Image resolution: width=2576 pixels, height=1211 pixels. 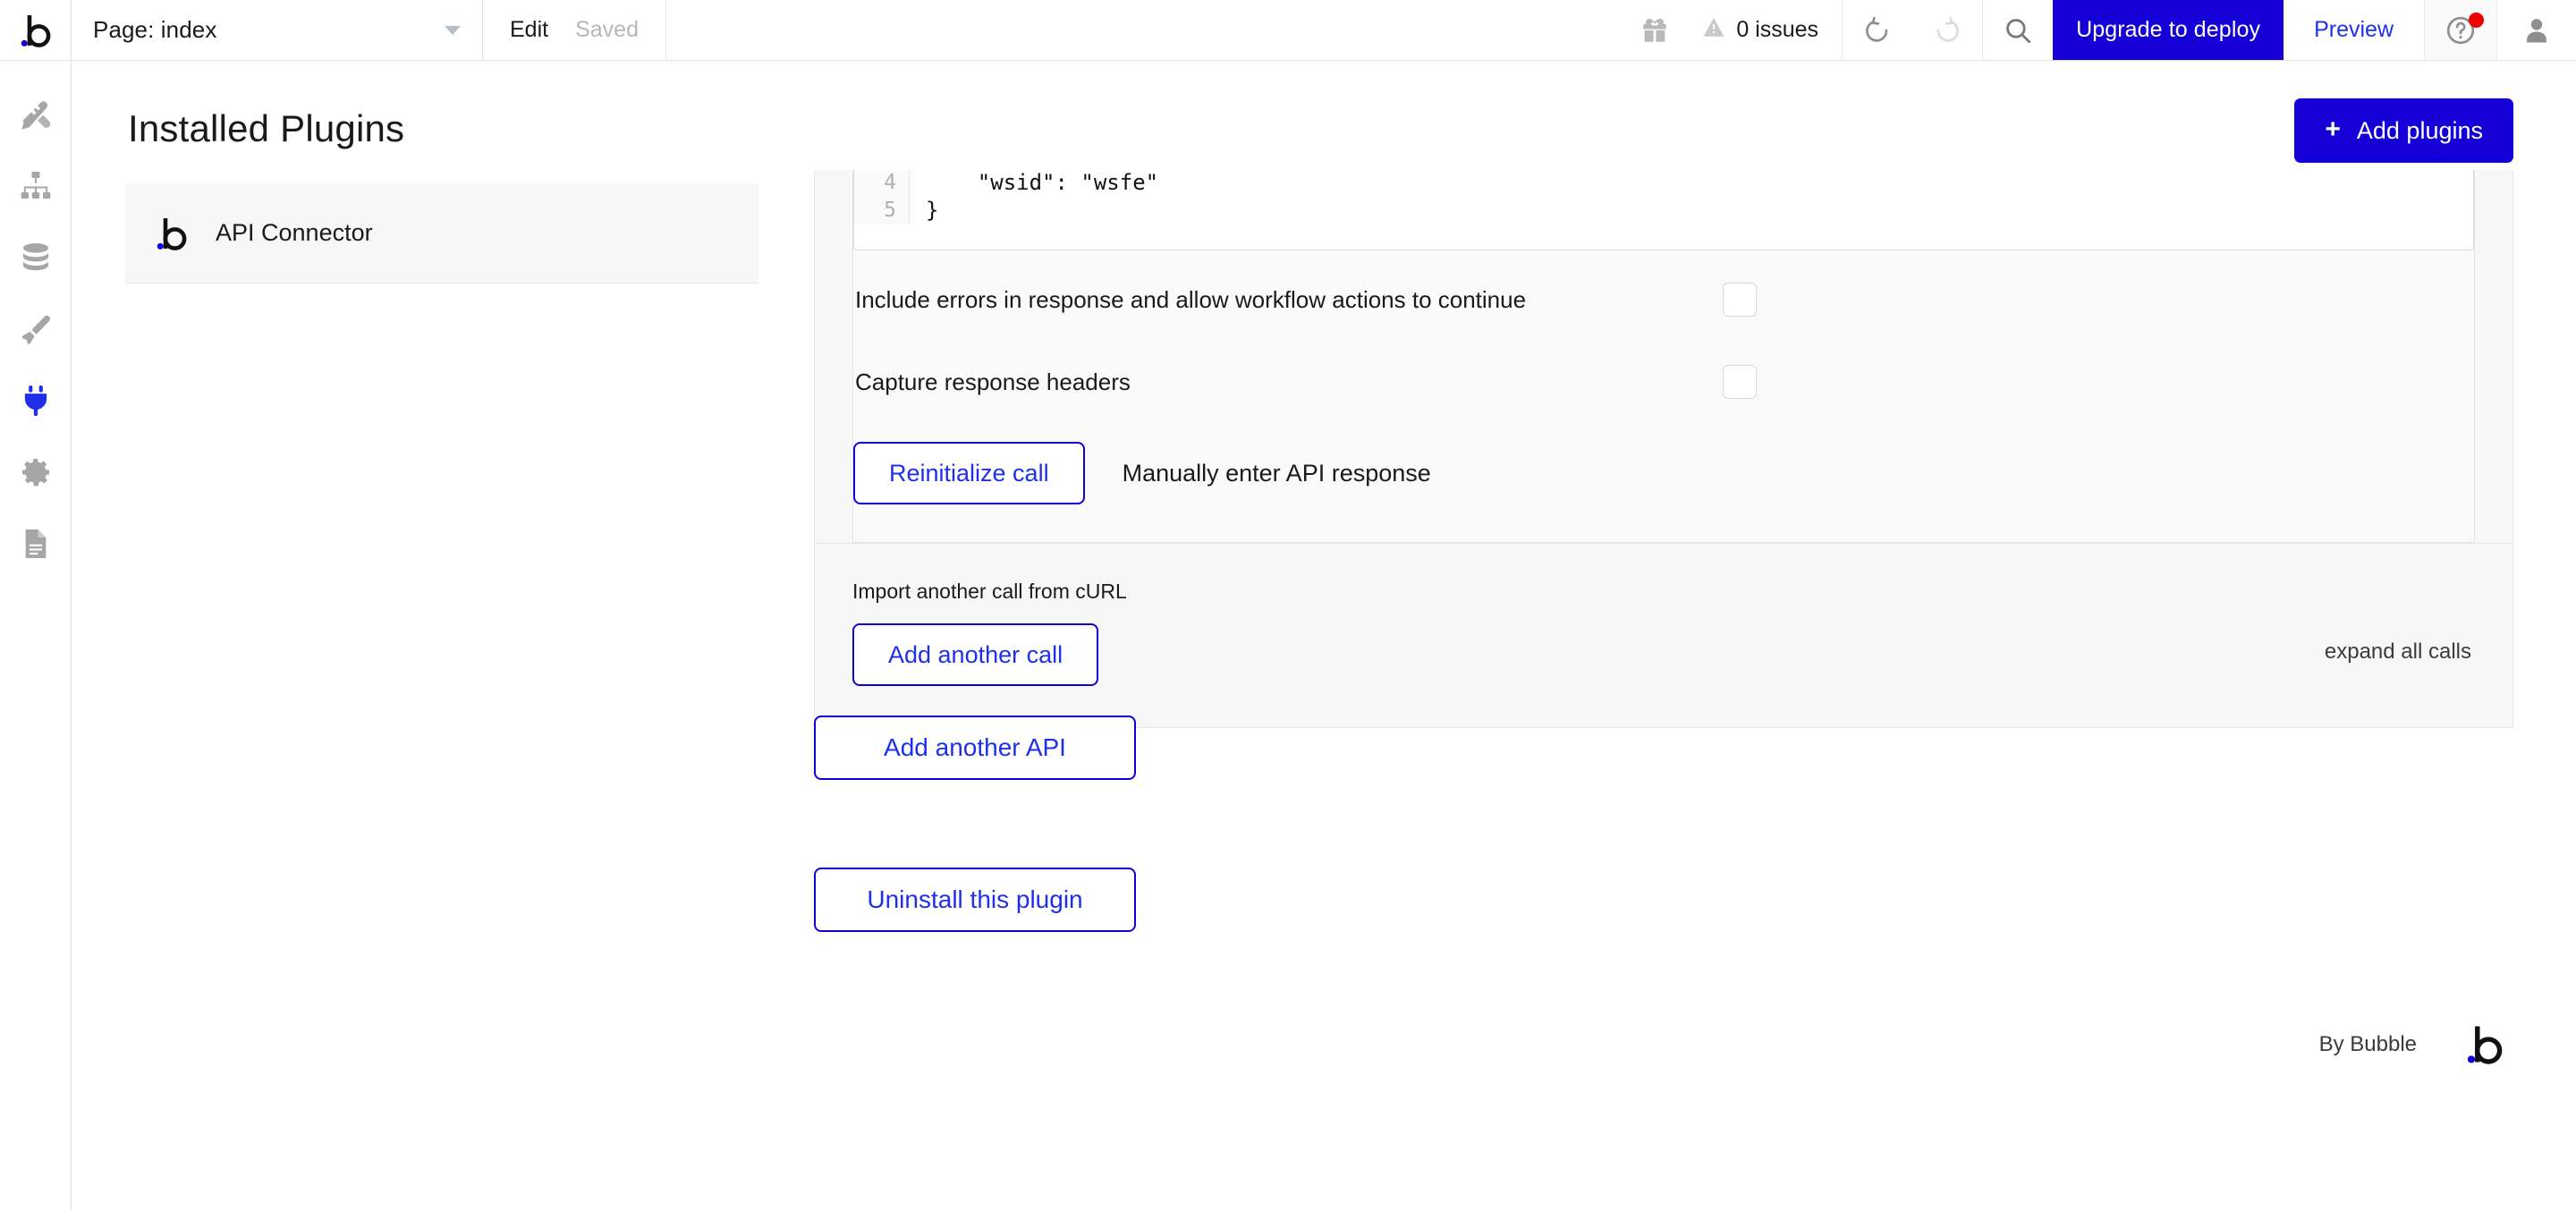 I want to click on toolbar-right-group: 0 issues Upgrade to deploy Preview, so click(x=2098, y=30).